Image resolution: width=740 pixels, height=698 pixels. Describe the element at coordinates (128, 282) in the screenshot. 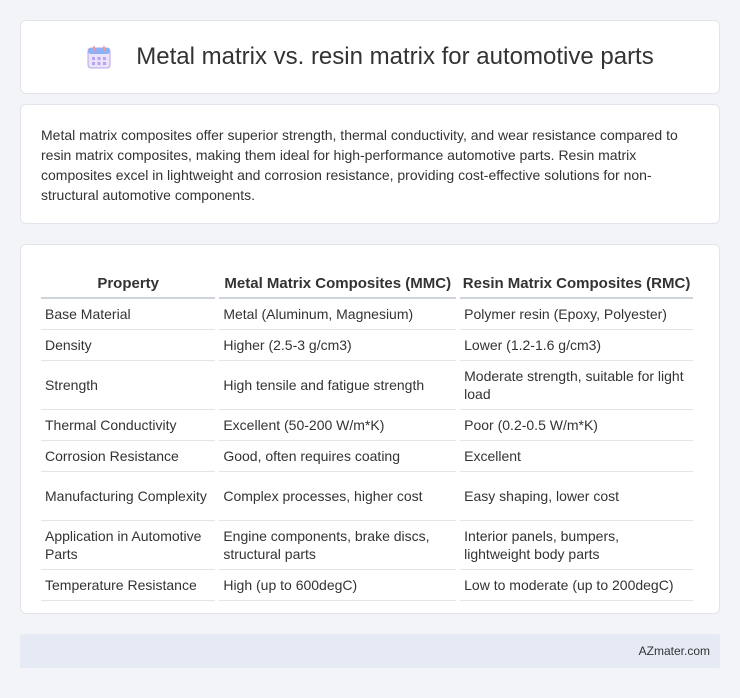

I see `column-header-property: Property` at that location.